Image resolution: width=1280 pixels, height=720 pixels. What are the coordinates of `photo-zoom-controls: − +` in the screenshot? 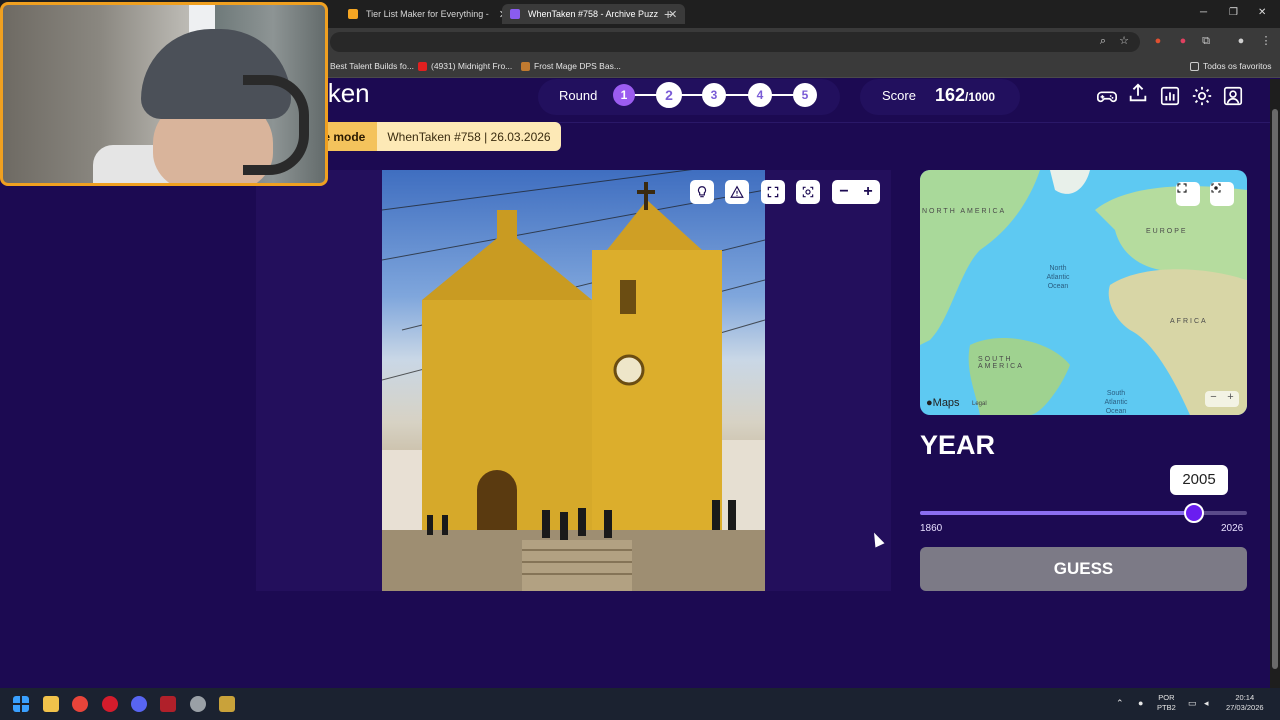 It's located at (856, 192).